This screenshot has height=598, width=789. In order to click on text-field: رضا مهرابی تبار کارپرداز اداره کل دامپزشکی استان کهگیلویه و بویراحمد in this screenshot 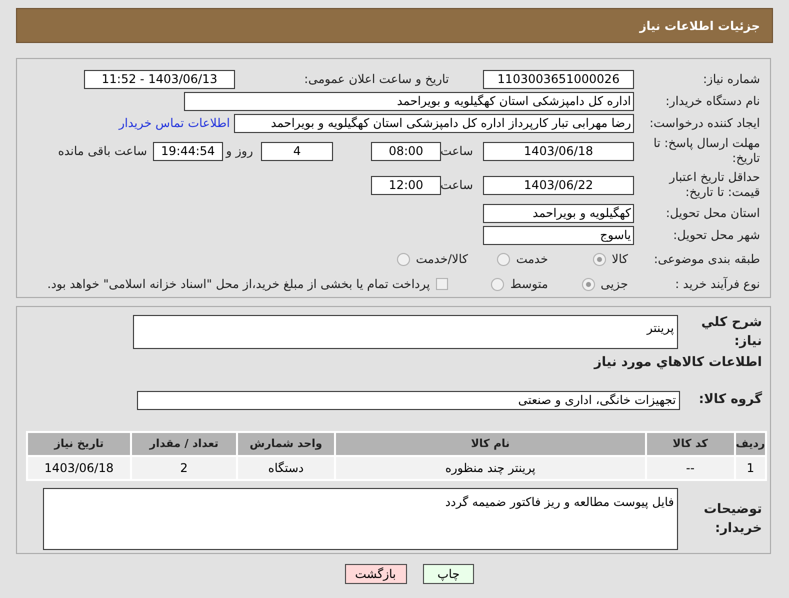, I will do `click(434, 123)`.